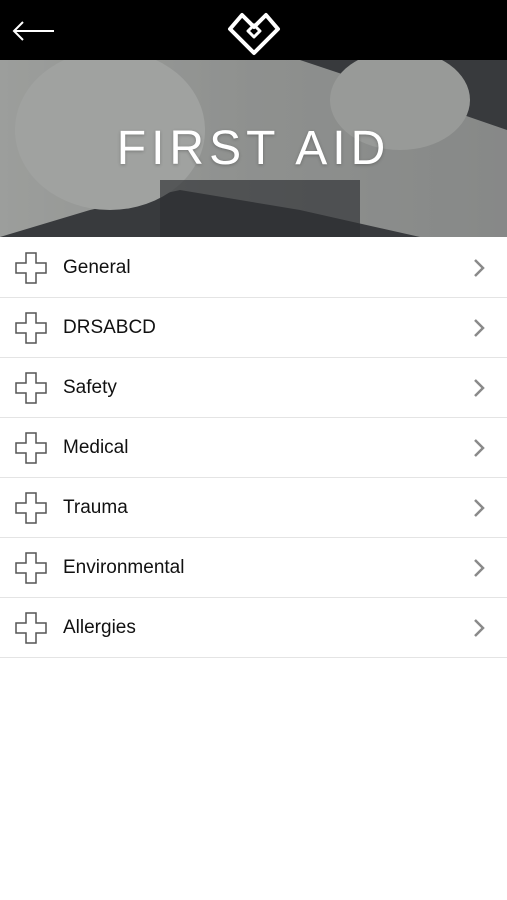 The image size is (507, 900). What do you see at coordinates (97, 267) in the screenshot?
I see `list-item-label: General` at bounding box center [97, 267].